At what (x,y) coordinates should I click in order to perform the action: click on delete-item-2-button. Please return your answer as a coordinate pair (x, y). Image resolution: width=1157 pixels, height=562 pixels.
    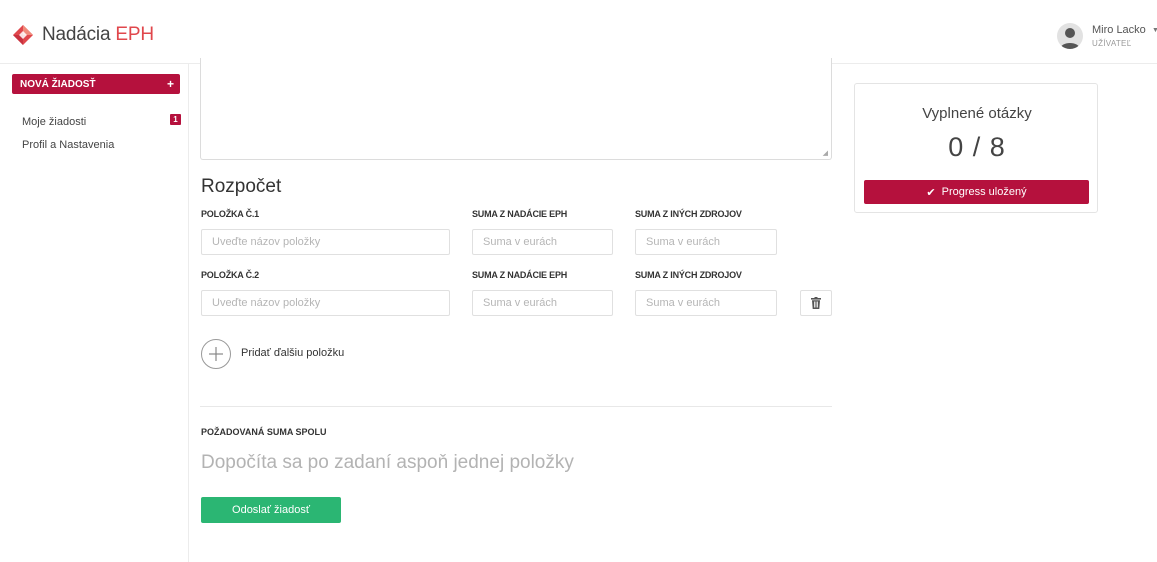
    Looking at the image, I should click on (816, 303).